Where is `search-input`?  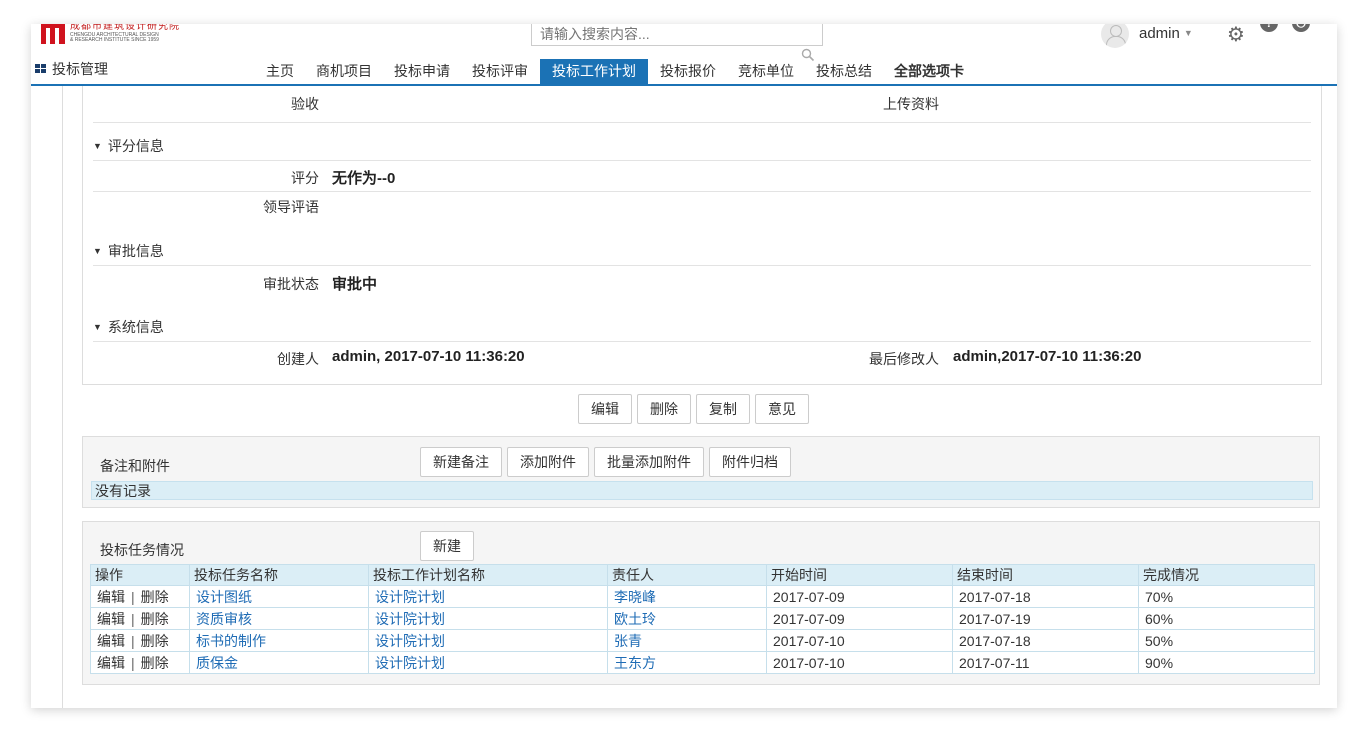
search-input is located at coordinates (675, 34).